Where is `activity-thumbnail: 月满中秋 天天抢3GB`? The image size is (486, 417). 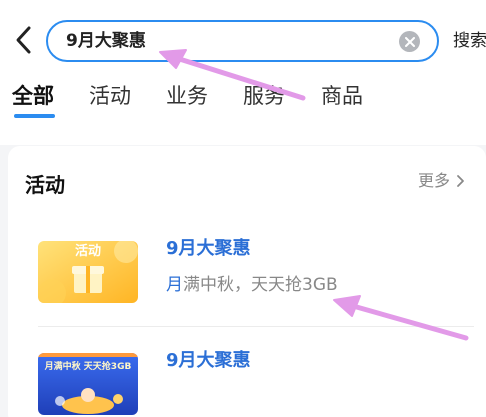 activity-thumbnail: 月满中秋 天天抢3GB is located at coordinates (88, 384).